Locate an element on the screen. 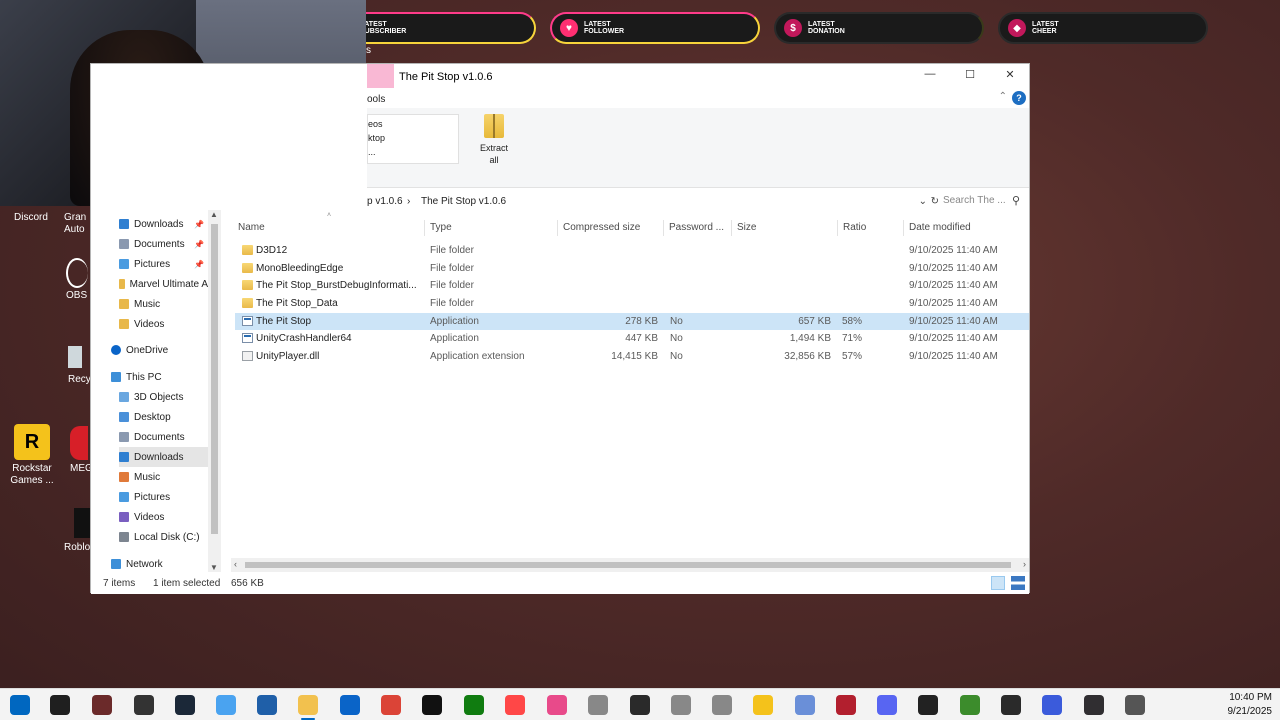 Image resolution: width=1280 pixels, height=720 pixels. start-icon is located at coordinates (20, 705).